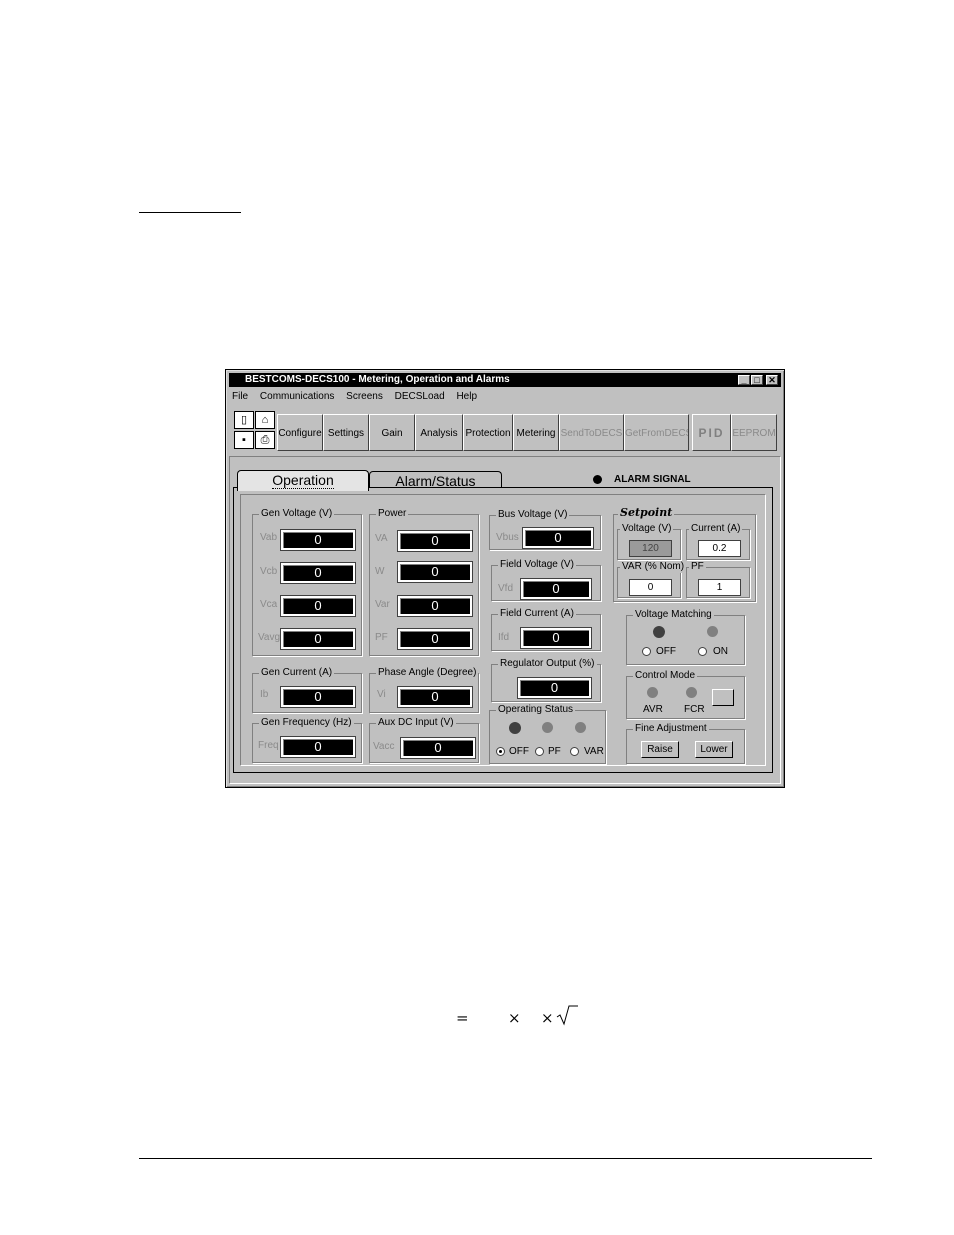 The image size is (954, 1235). I want to click on vcb-display: 0, so click(318, 573).